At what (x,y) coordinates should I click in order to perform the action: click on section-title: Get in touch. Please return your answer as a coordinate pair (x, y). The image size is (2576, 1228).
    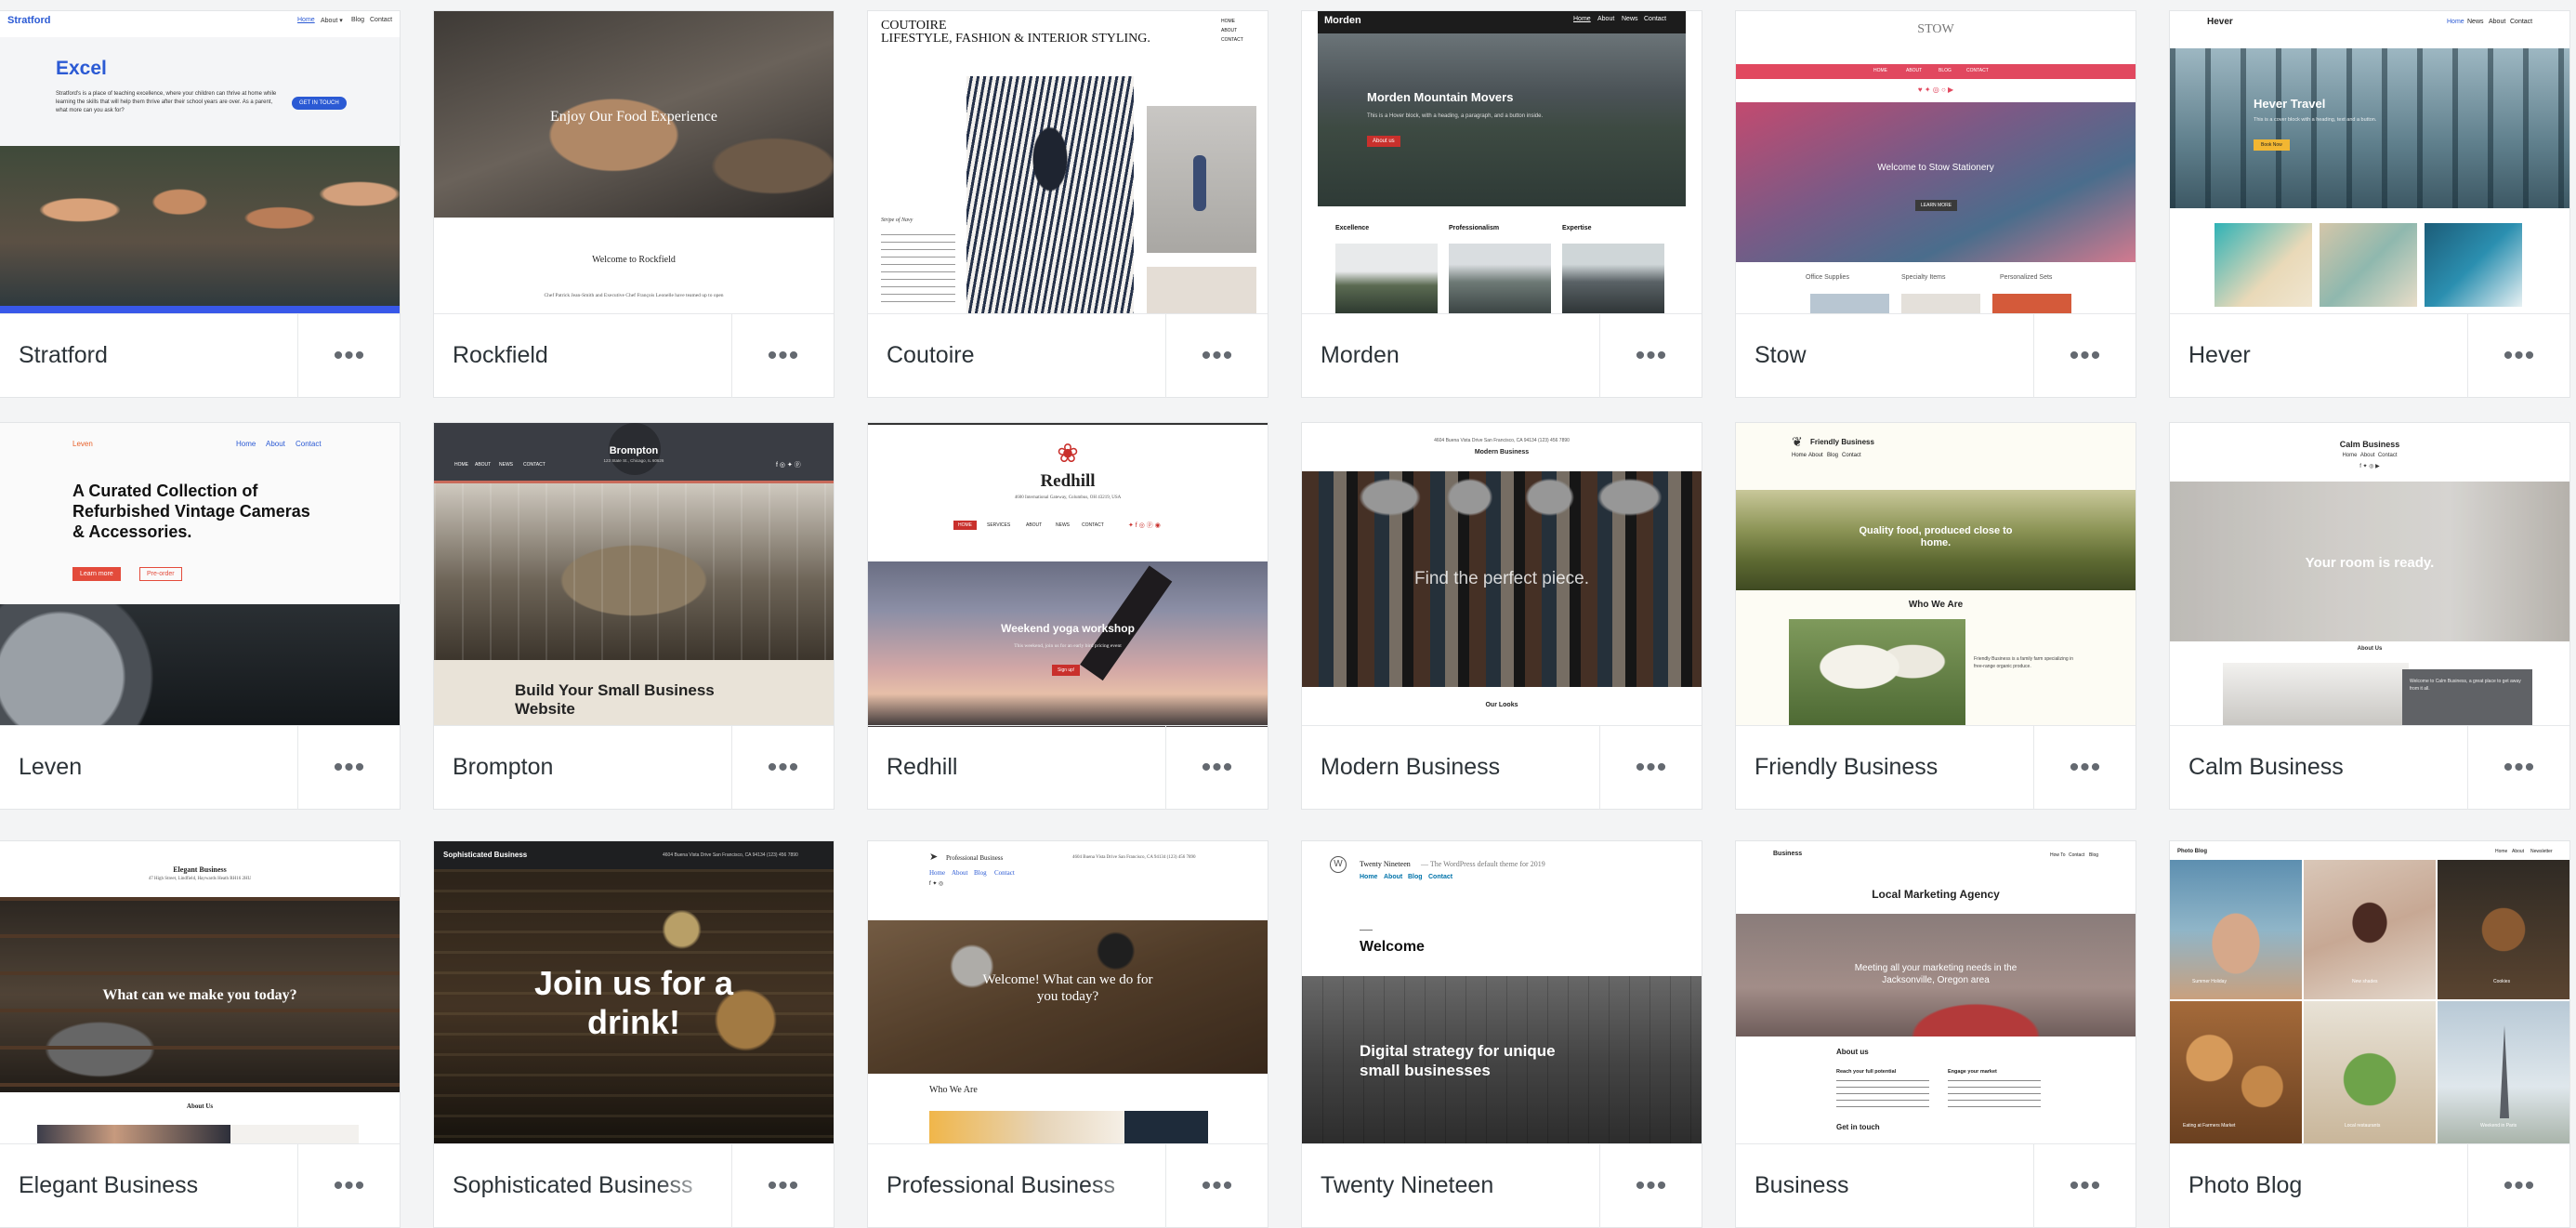
    Looking at the image, I should click on (1858, 1127).